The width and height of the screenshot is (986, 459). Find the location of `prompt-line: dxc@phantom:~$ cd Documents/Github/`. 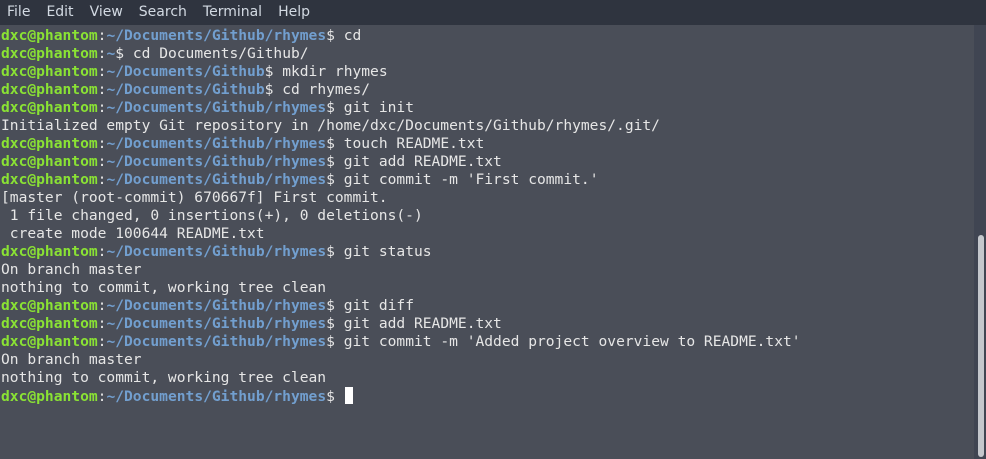

prompt-line: dxc@phantom:~$ cd Documents/Github/ is located at coordinates (487, 54).